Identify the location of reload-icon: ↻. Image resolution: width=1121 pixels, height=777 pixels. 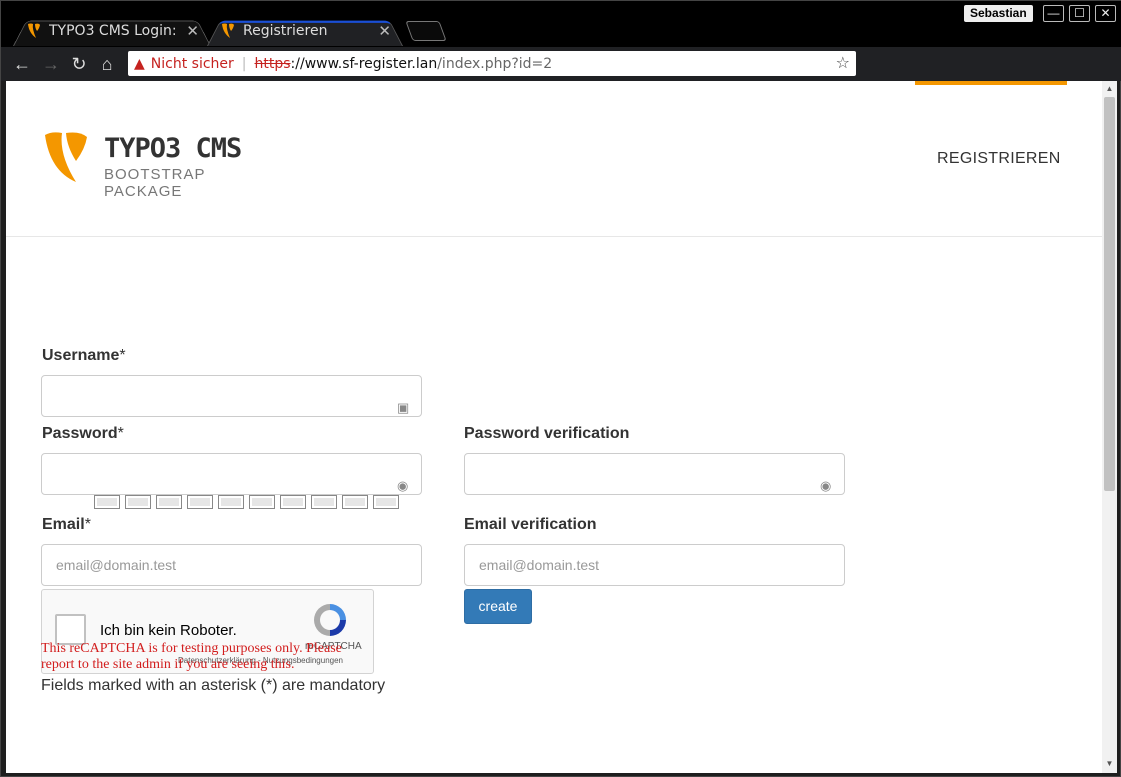
(79, 64).